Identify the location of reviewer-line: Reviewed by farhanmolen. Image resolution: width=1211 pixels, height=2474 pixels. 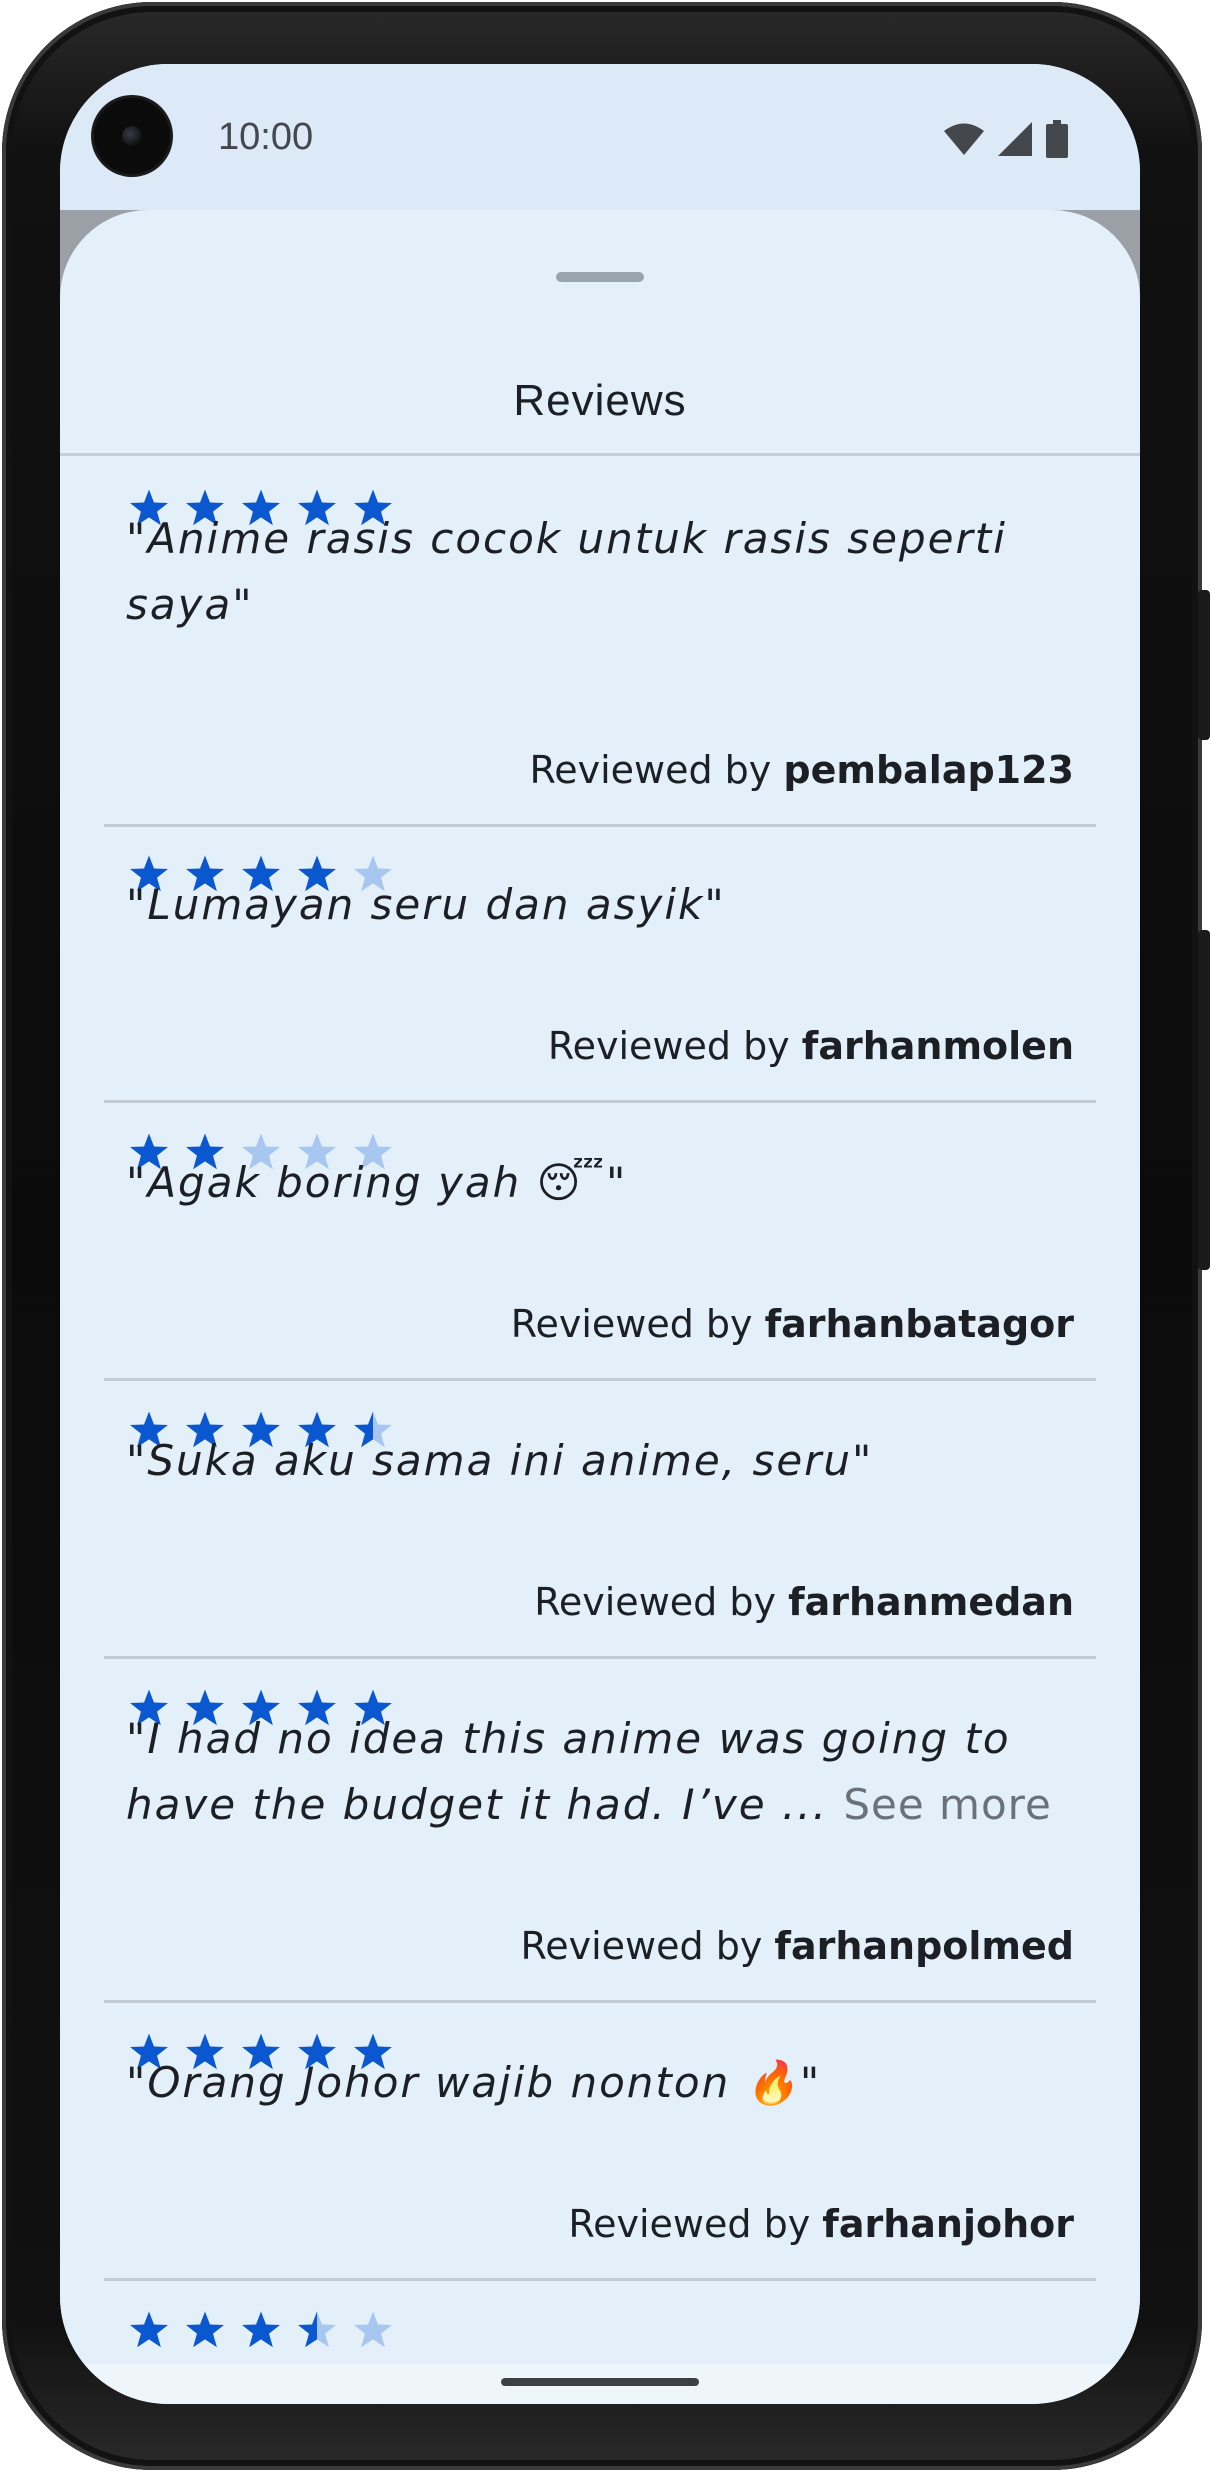
(811, 1046).